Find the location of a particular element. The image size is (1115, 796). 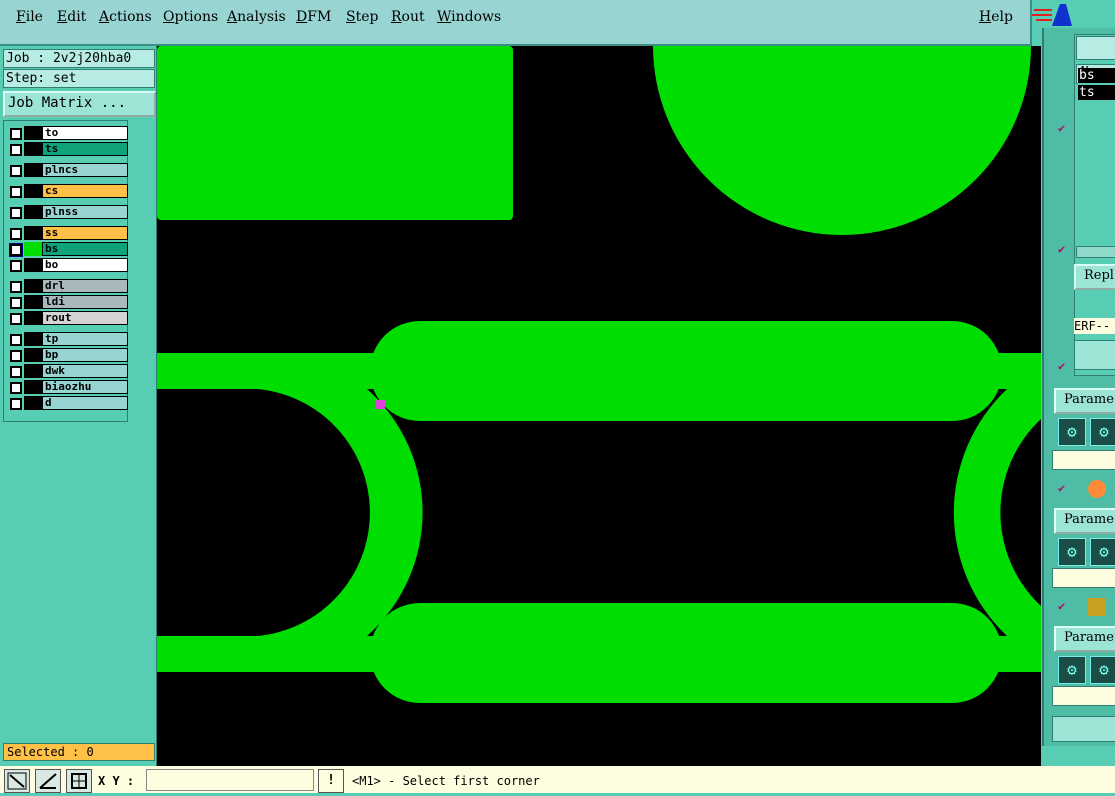

layer-row-bp: bp is located at coordinates (67, 355).